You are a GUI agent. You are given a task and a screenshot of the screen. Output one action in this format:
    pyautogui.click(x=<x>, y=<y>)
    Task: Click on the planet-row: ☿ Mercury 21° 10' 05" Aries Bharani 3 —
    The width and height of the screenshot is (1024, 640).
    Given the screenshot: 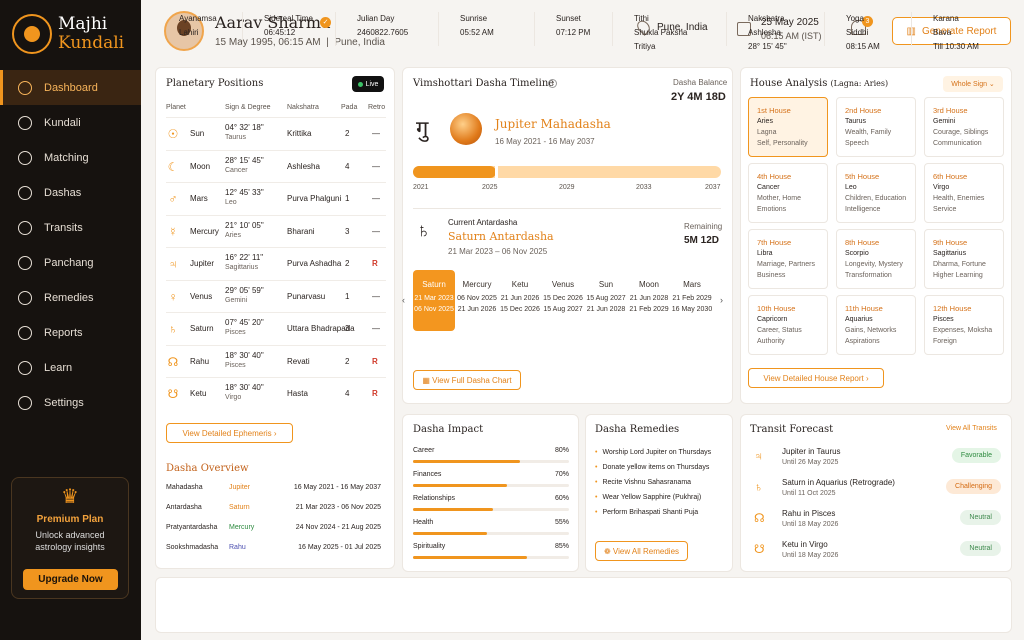 What is the action you would take?
    pyautogui.click(x=276, y=230)
    